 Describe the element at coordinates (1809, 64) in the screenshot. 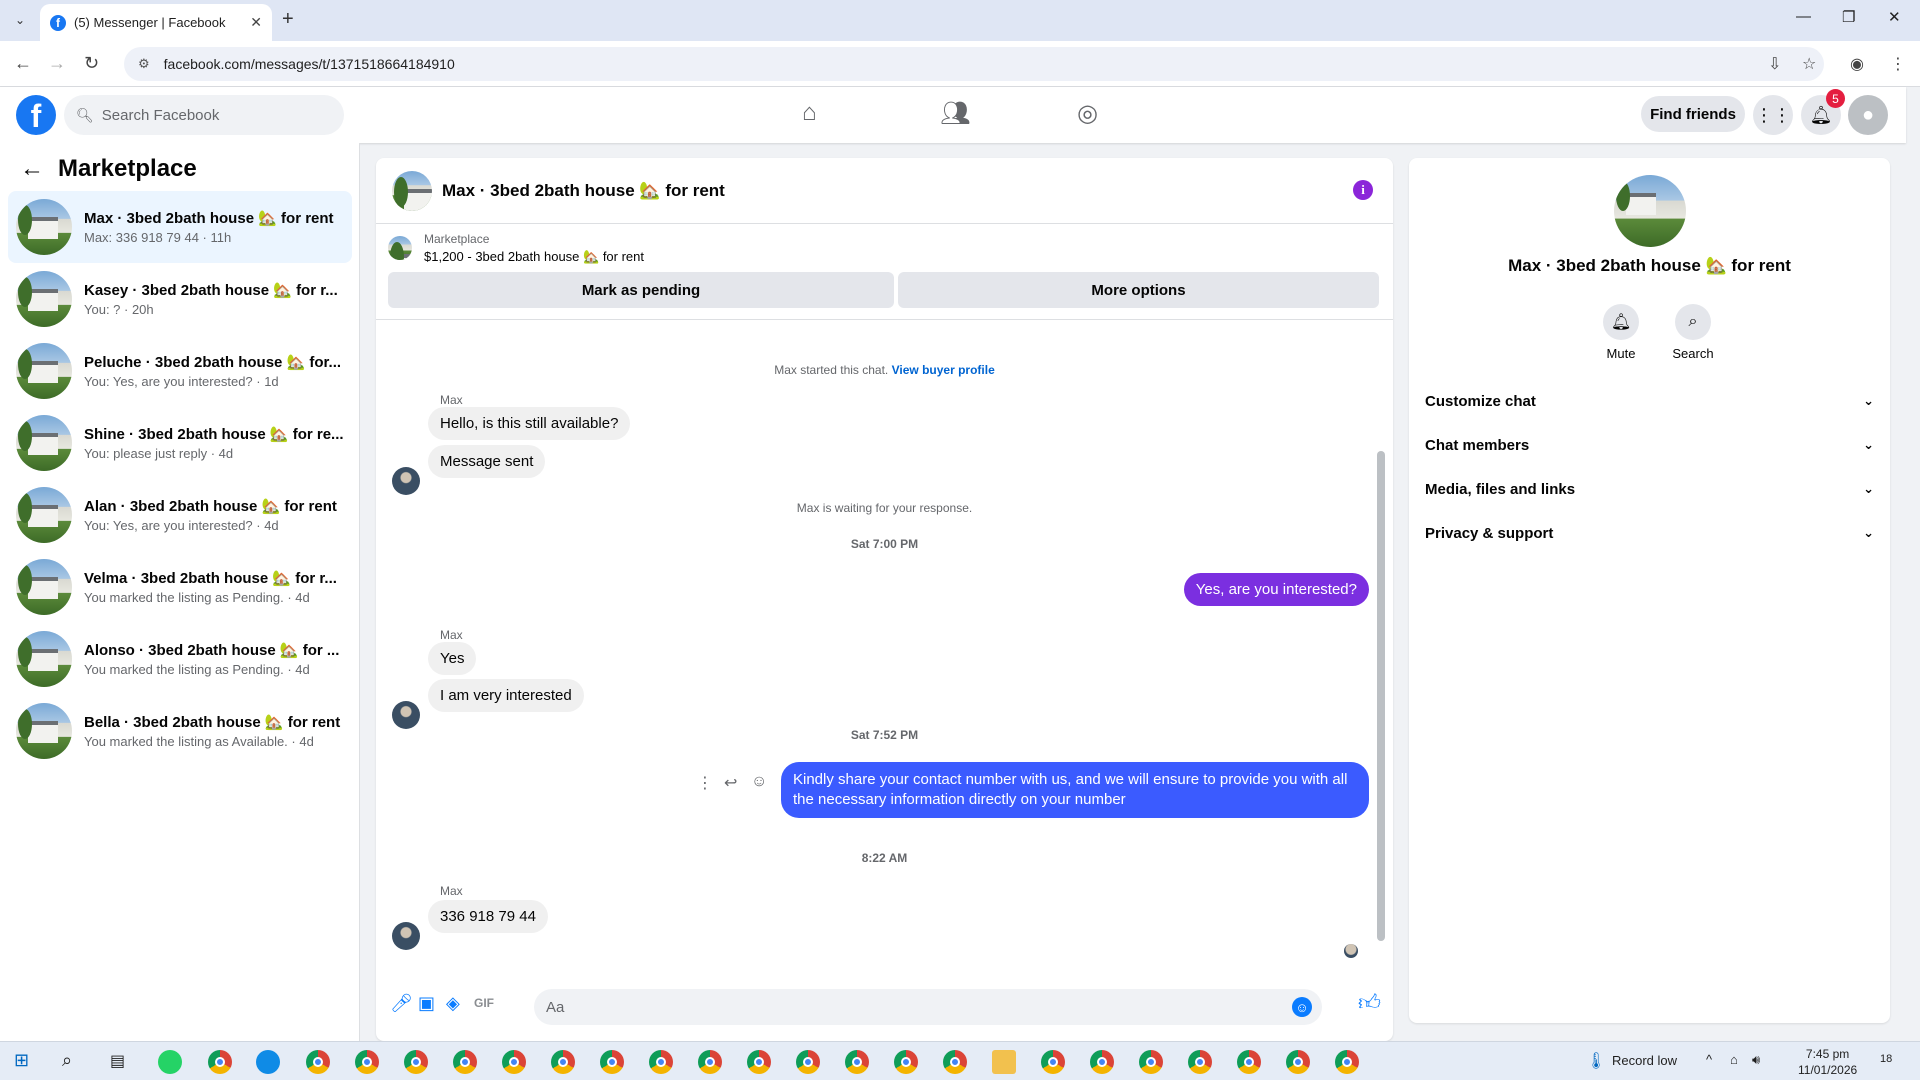

I see `bookmark-star-icon: ☆` at that location.